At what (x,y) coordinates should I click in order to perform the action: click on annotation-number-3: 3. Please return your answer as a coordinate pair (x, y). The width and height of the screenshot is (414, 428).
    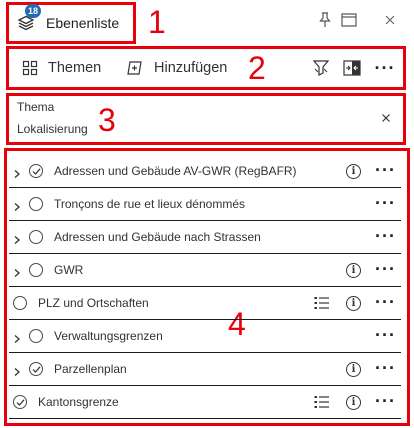
    Looking at the image, I should click on (107, 120).